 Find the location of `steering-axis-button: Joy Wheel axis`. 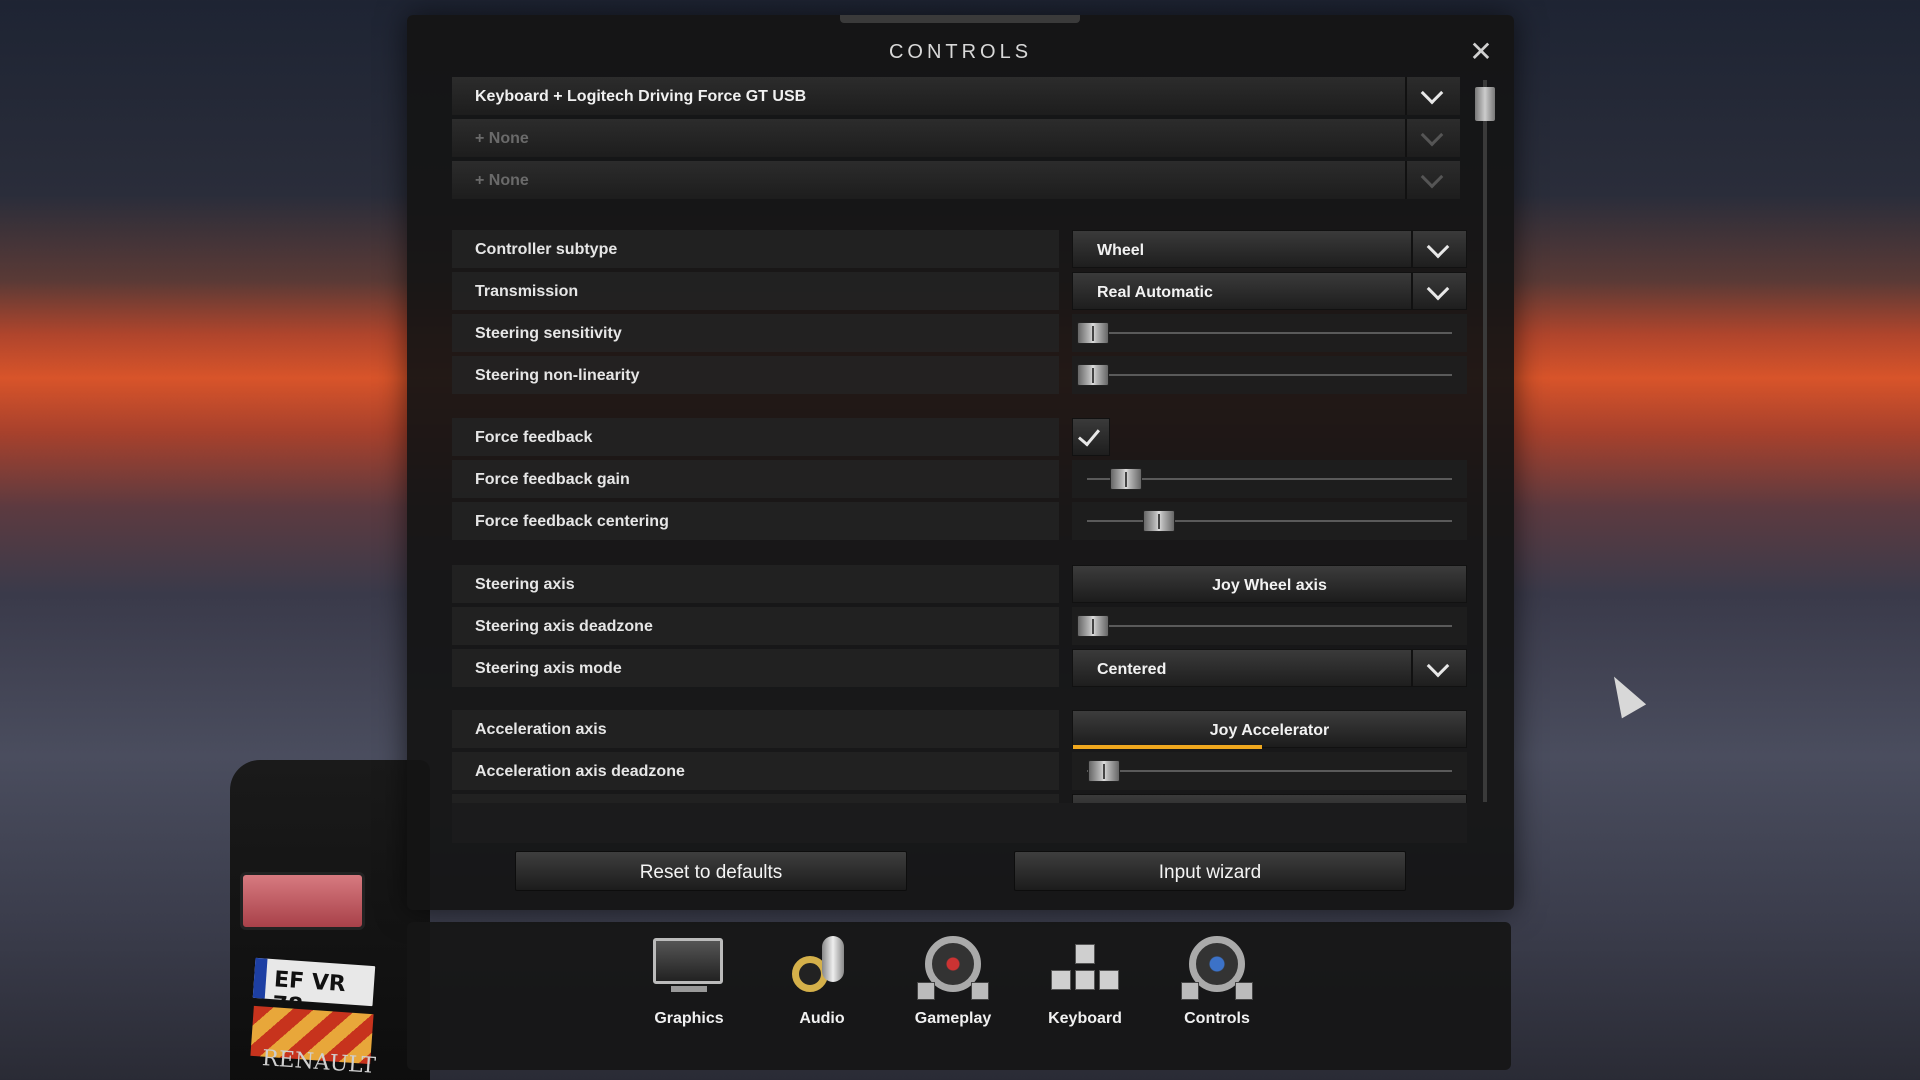

steering-axis-button: Joy Wheel axis is located at coordinates (1269, 584).